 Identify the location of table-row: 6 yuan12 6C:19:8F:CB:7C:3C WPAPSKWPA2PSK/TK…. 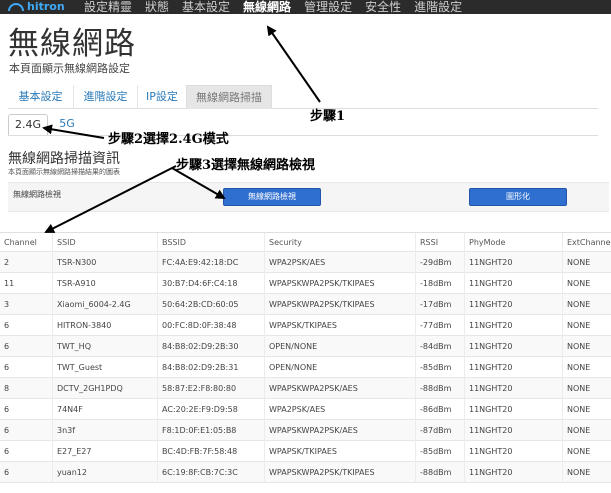
(305, 472).